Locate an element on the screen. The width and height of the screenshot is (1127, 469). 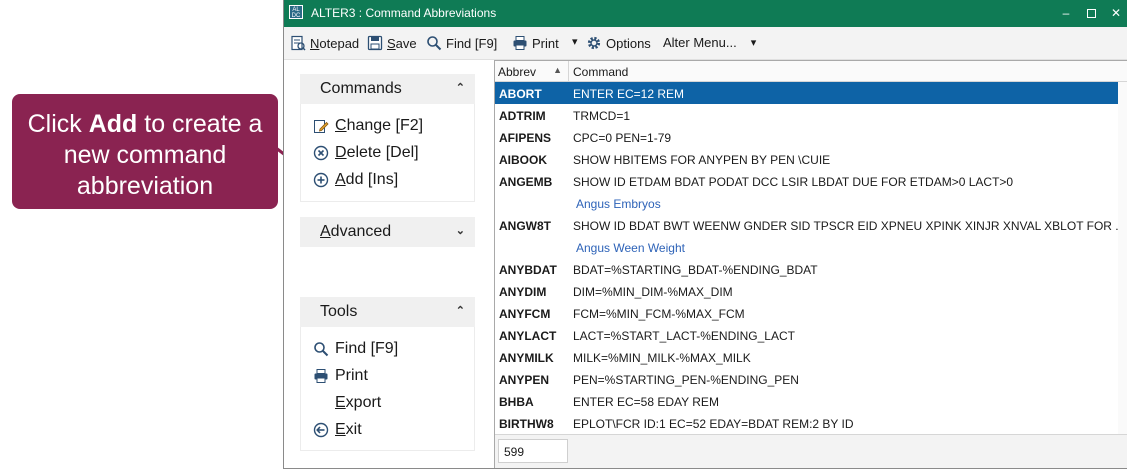
sort-ascending-icon: ▲ is located at coordinates (557, 70).